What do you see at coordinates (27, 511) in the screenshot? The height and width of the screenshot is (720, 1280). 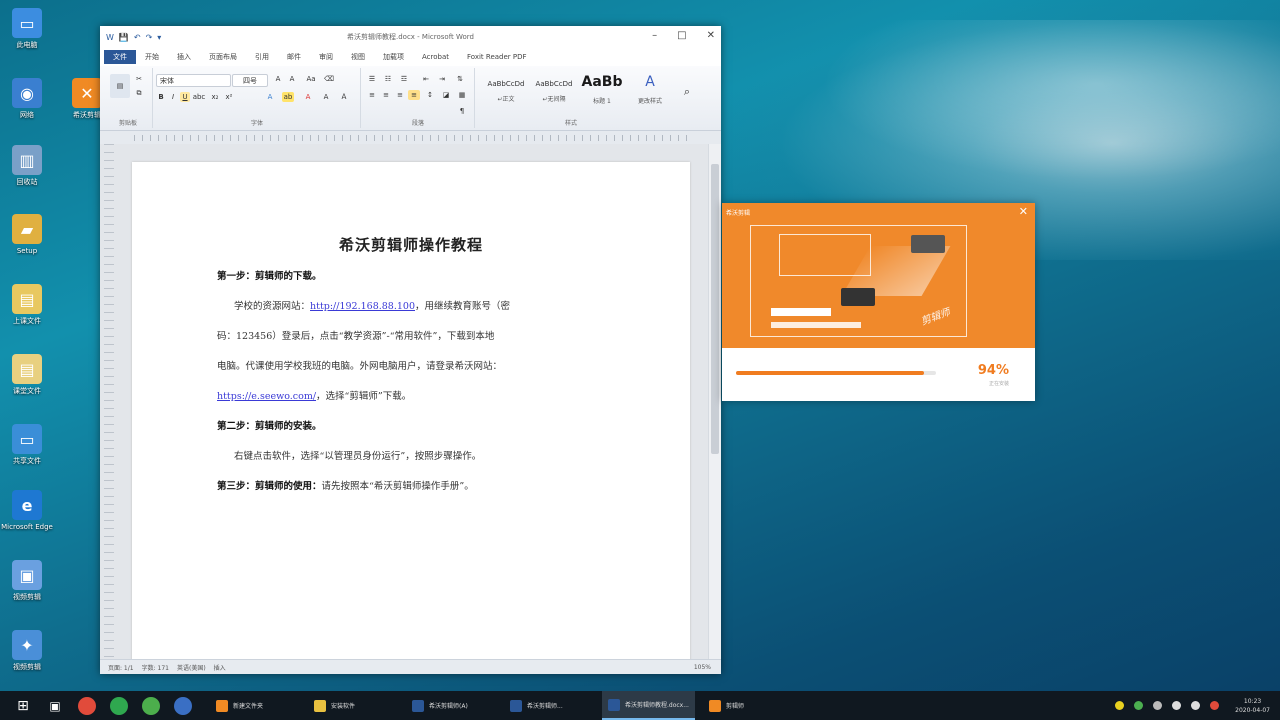 I see `desktop-icon: e Microsoft Edge` at bounding box center [27, 511].